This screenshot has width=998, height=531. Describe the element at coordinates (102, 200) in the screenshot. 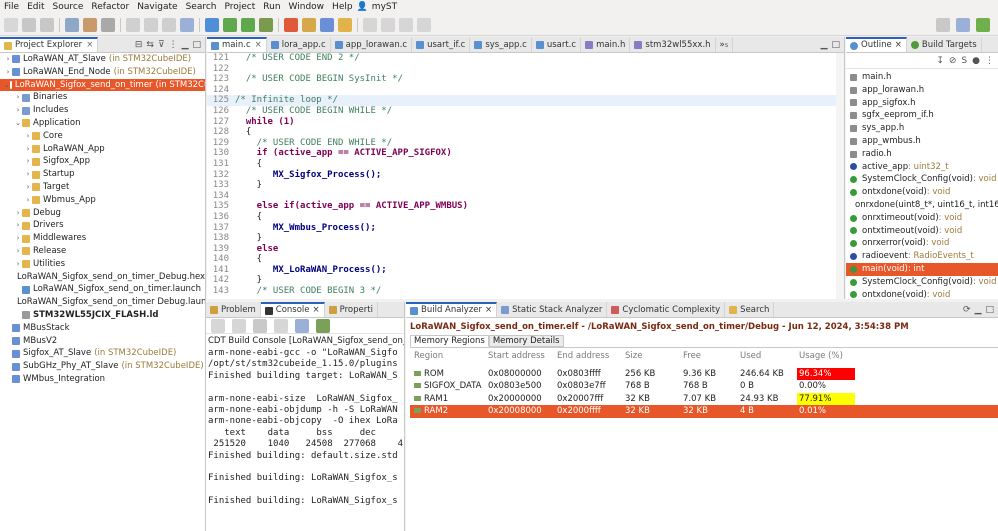

I see `tree-item: › Wbmus_App` at that location.